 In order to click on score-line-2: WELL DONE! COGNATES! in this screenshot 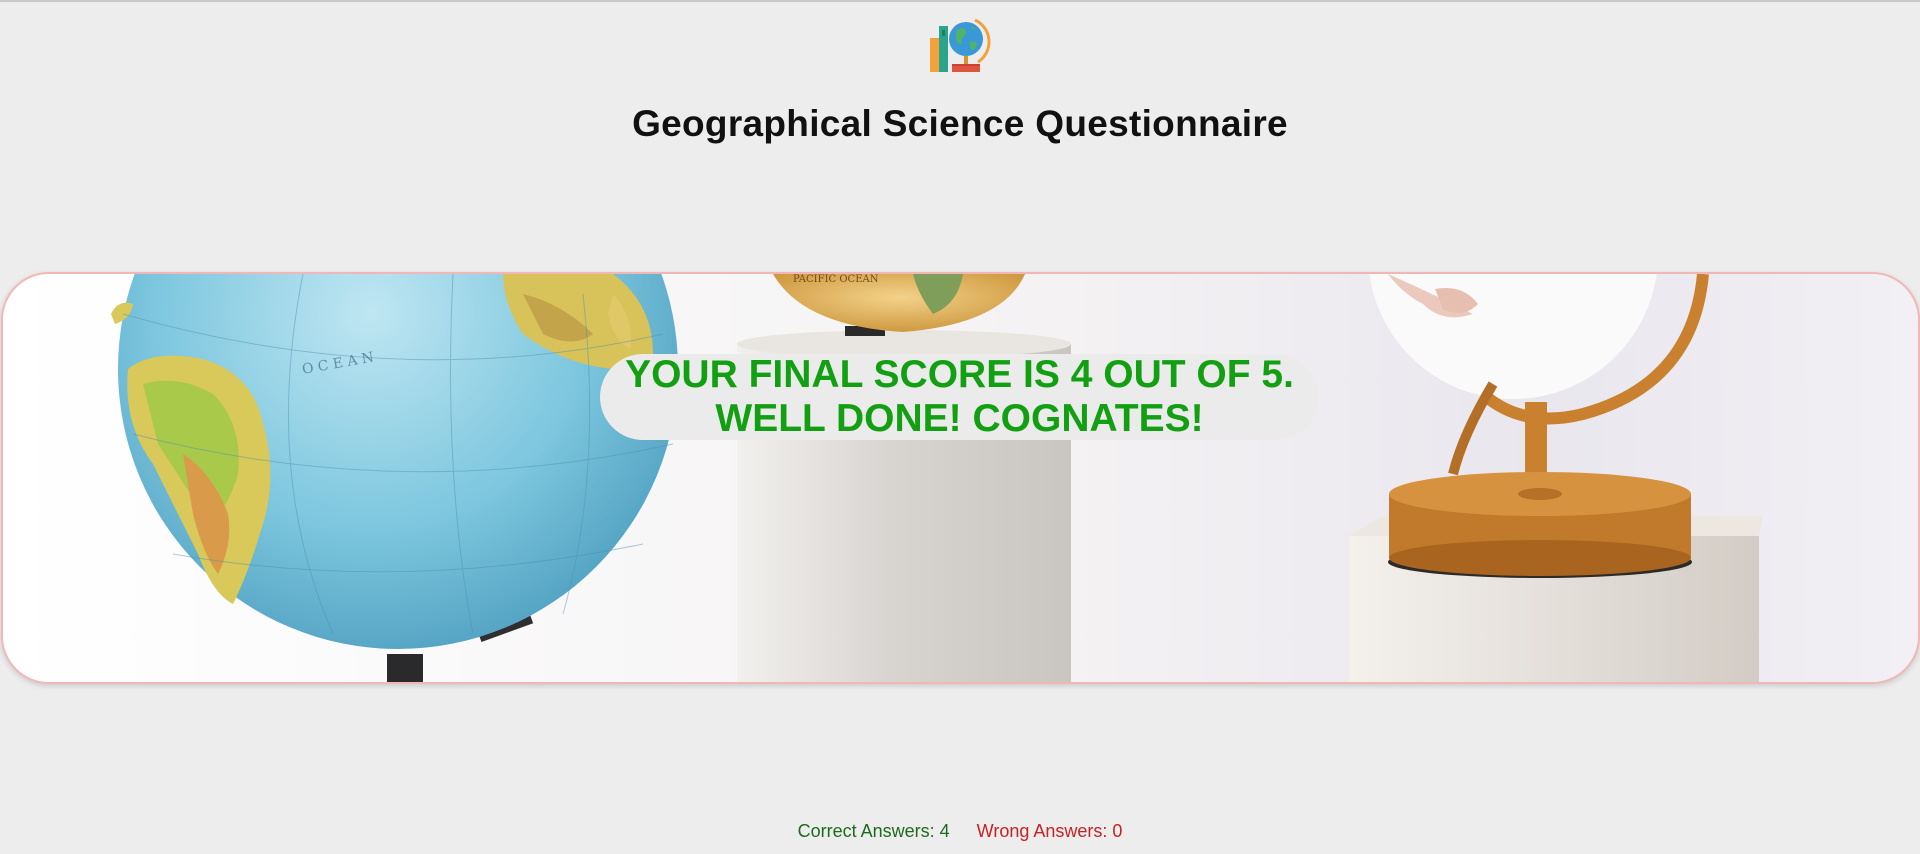, I will do `click(959, 418)`.